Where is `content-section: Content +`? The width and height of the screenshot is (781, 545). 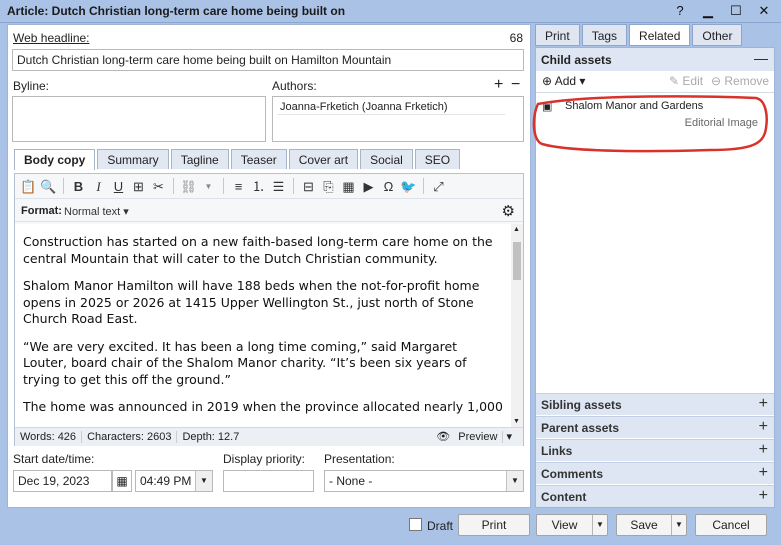
content-section: Content + is located at coordinates (655, 496).